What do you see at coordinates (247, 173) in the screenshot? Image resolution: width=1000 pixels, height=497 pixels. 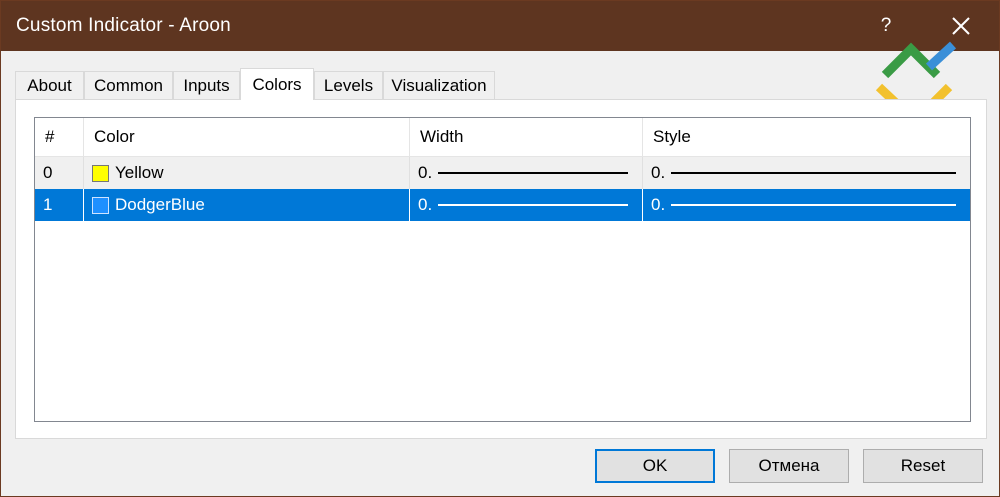 I see `row-color-cell: Yellow` at bounding box center [247, 173].